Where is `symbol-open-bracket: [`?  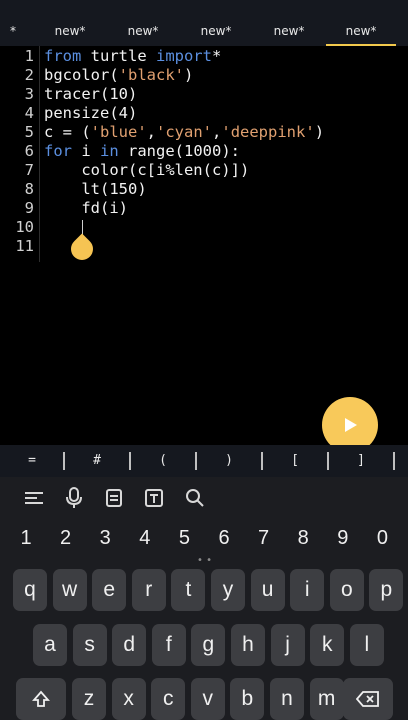
symbol-open-bracket: [ is located at coordinates (295, 461).